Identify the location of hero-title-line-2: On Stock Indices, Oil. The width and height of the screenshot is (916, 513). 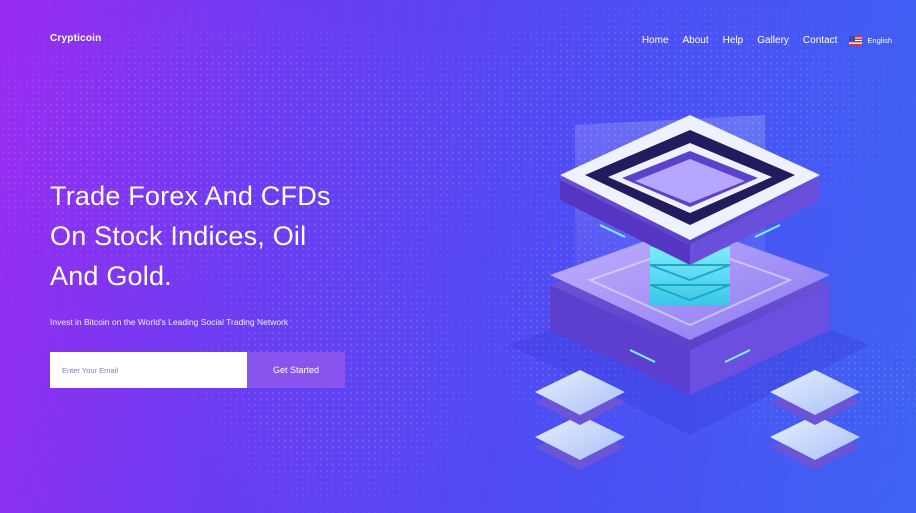
(178, 236).